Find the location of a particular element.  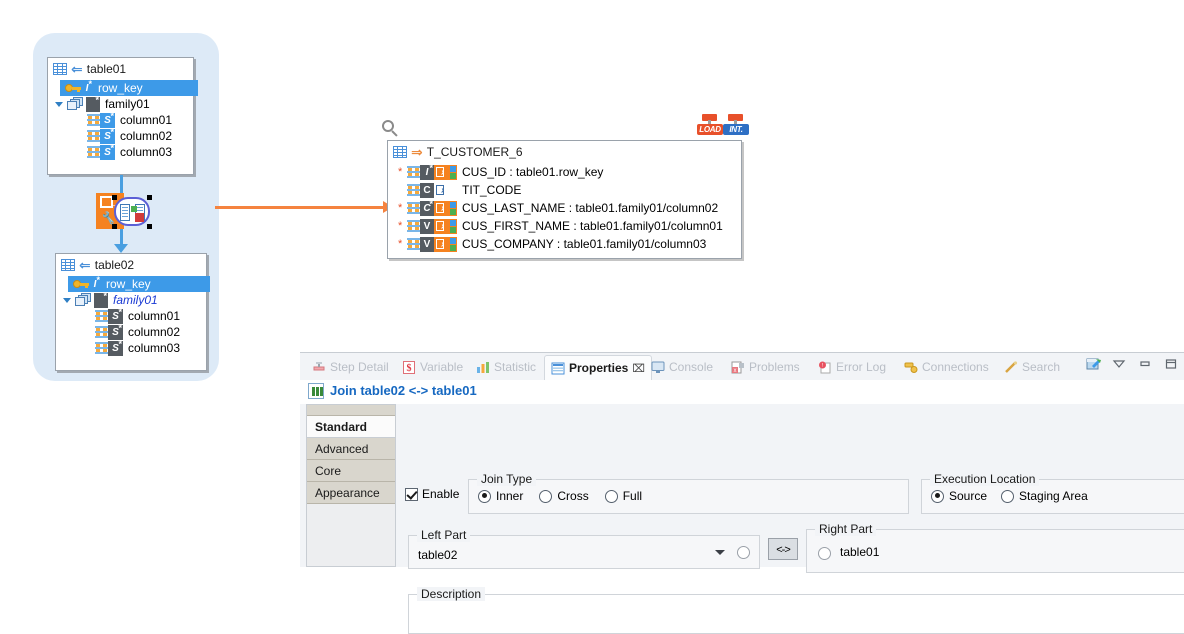

tab-step-detail: Step Detail is located at coordinates (350, 367).